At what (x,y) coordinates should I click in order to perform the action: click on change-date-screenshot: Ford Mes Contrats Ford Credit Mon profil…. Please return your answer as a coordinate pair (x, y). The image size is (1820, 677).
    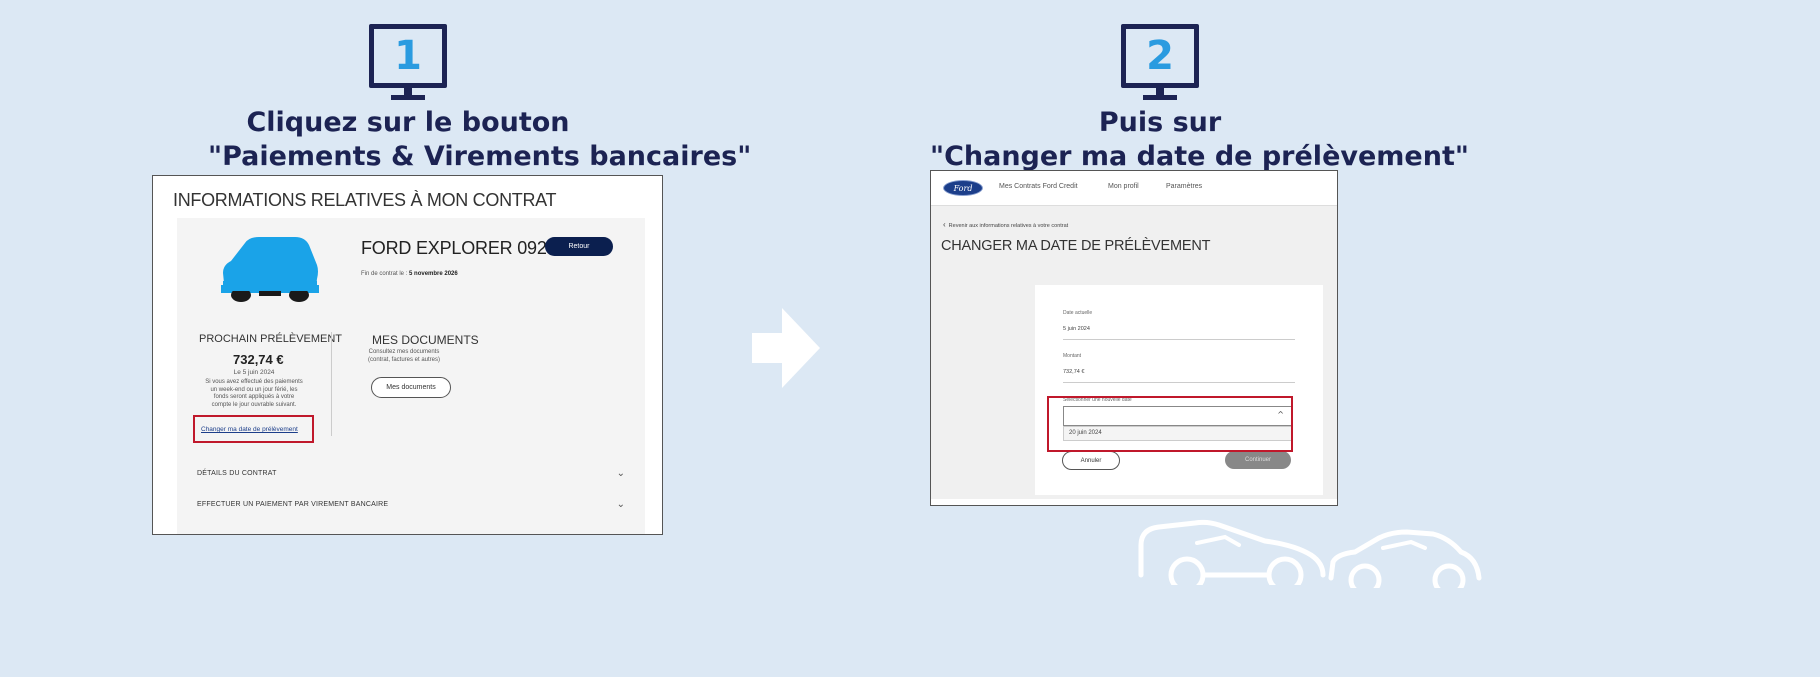
    Looking at the image, I should click on (1134, 338).